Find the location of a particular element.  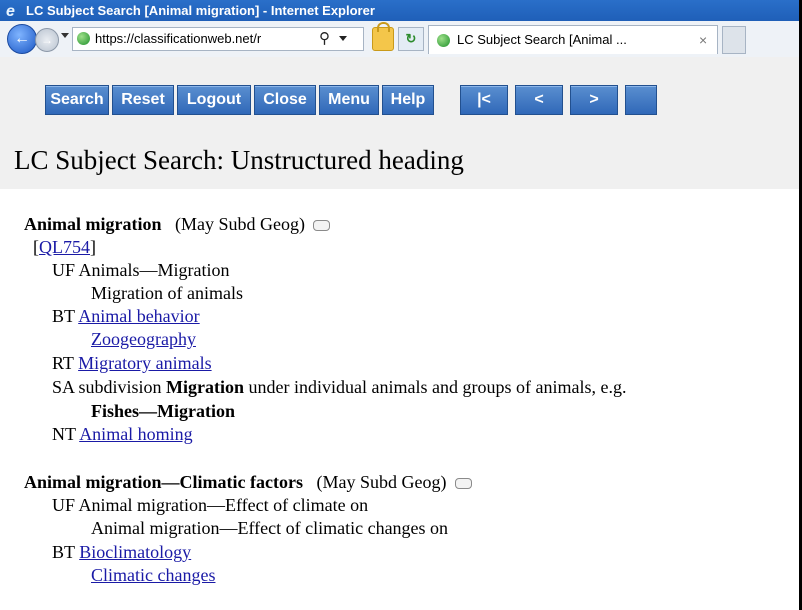

uf-line: UF Animals—Migration is located at coordinates (141, 270).